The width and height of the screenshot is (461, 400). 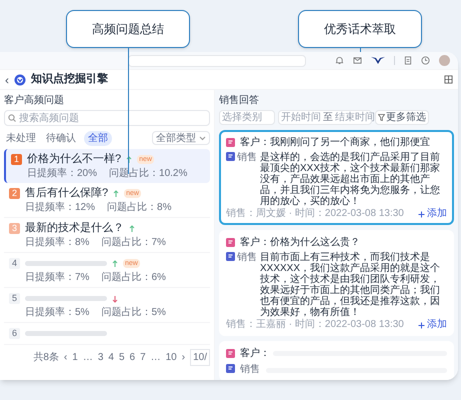 What do you see at coordinates (75, 357) in the screenshot?
I see `page-link: 1` at bounding box center [75, 357].